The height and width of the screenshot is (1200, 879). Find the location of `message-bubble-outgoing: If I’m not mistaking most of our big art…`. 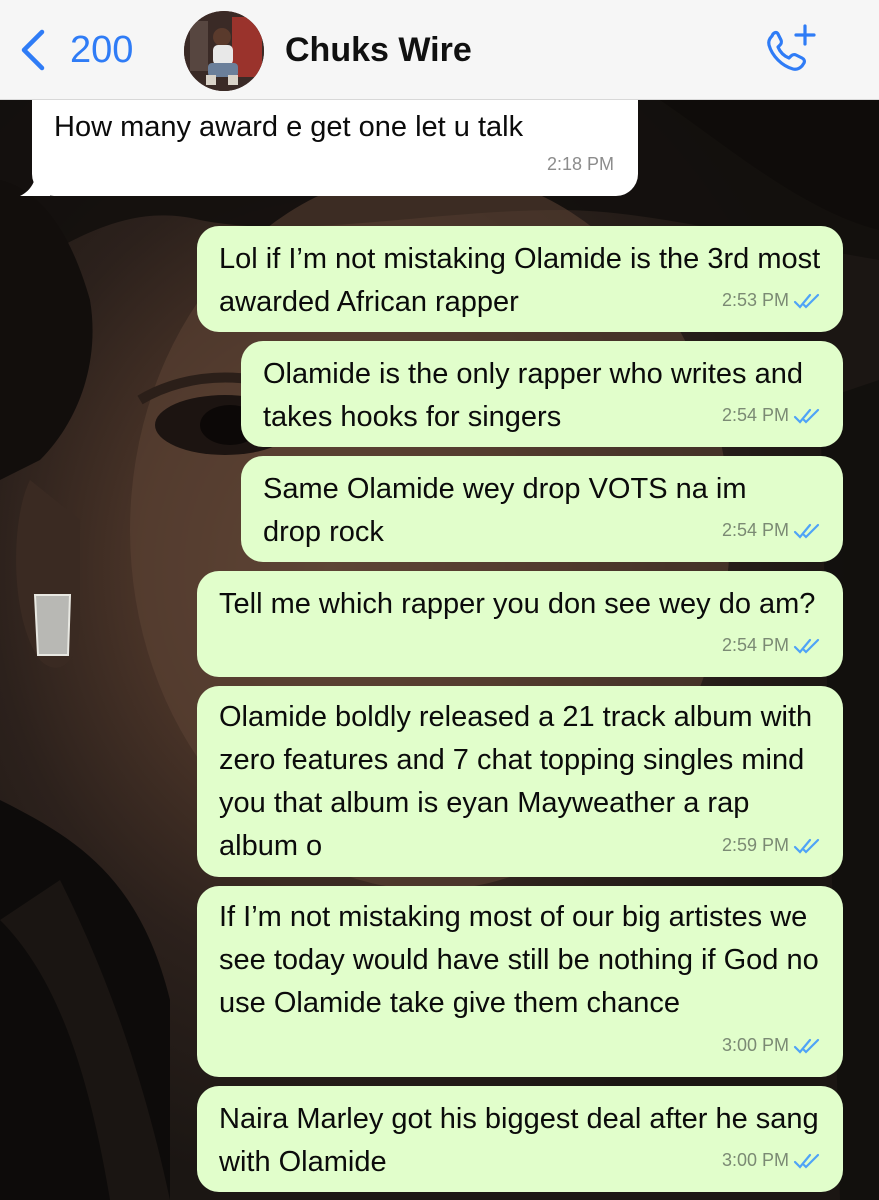

message-bubble-outgoing: If I’m not mistaking most of our big art… is located at coordinates (520, 981).